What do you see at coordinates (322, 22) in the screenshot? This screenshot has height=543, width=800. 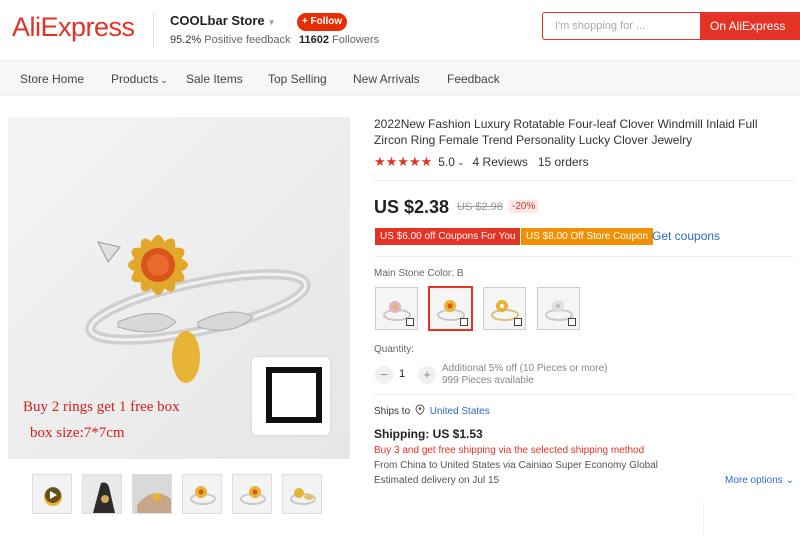 I see `follow-button: + Follow` at bounding box center [322, 22].